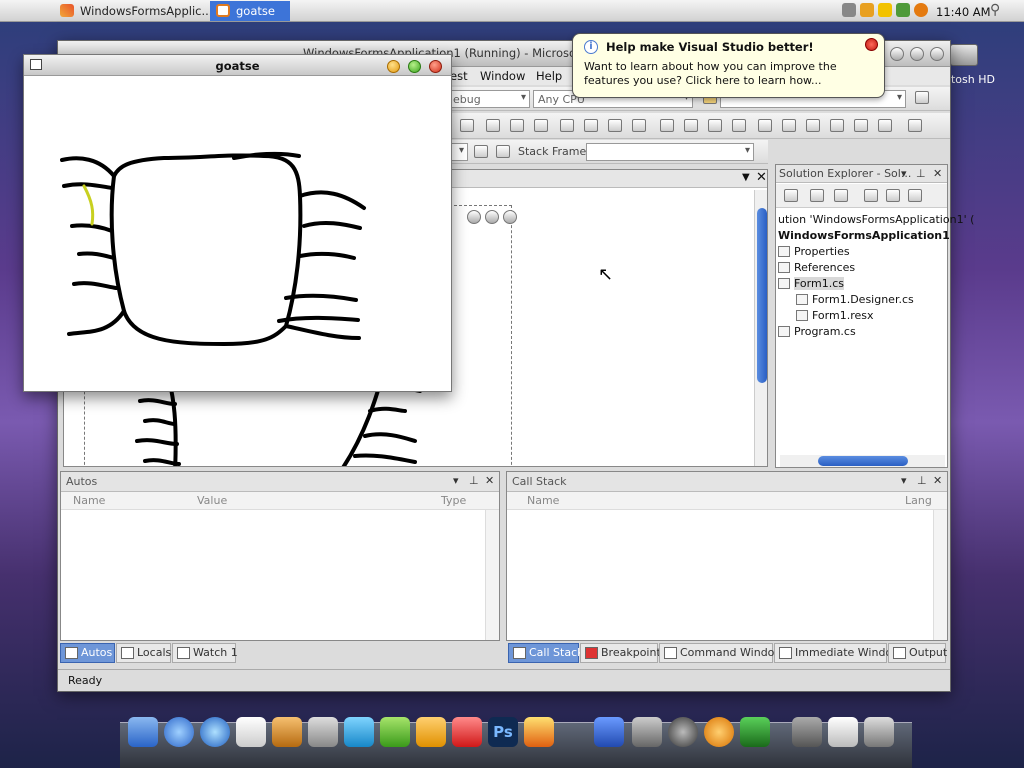 This screenshot has height=768, width=1024. Describe the element at coordinates (903, 10) in the screenshot. I see `network-icon` at that location.